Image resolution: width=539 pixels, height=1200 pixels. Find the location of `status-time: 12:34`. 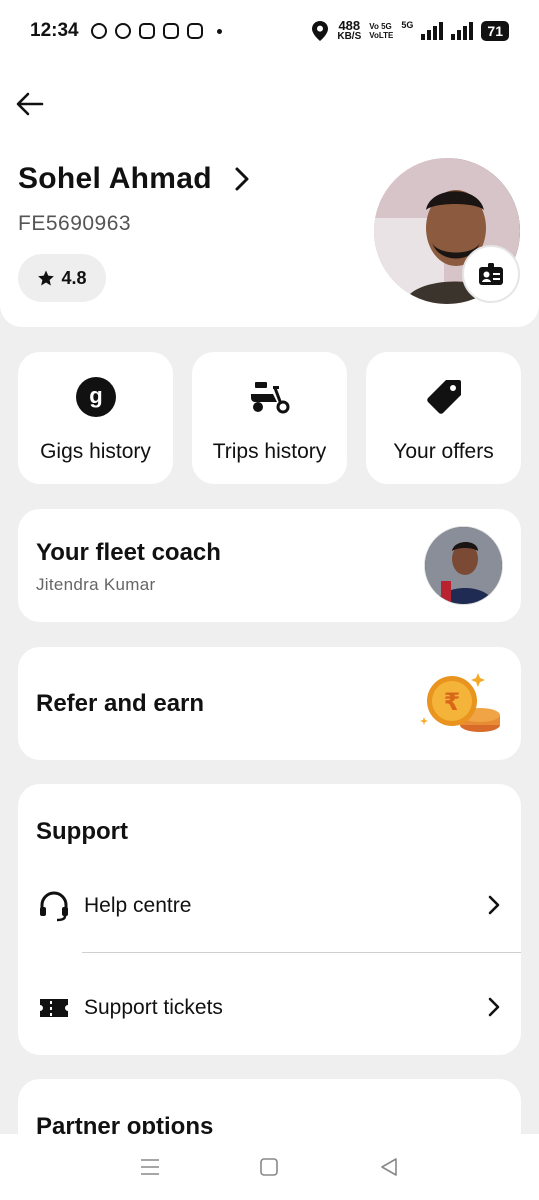

status-time: 12:34 is located at coordinates (54, 30).